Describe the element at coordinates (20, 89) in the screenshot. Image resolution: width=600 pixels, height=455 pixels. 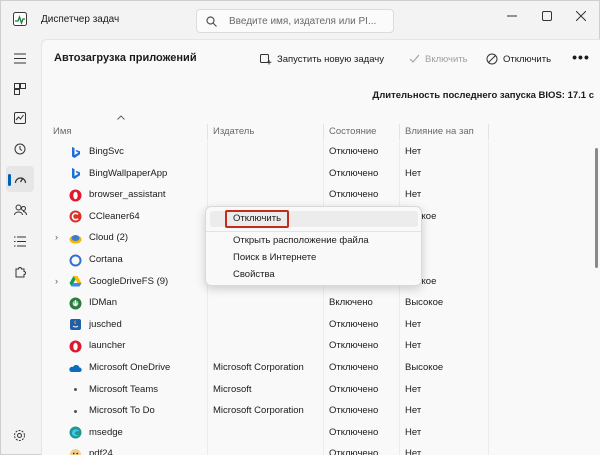
I see `nav-processes` at that location.